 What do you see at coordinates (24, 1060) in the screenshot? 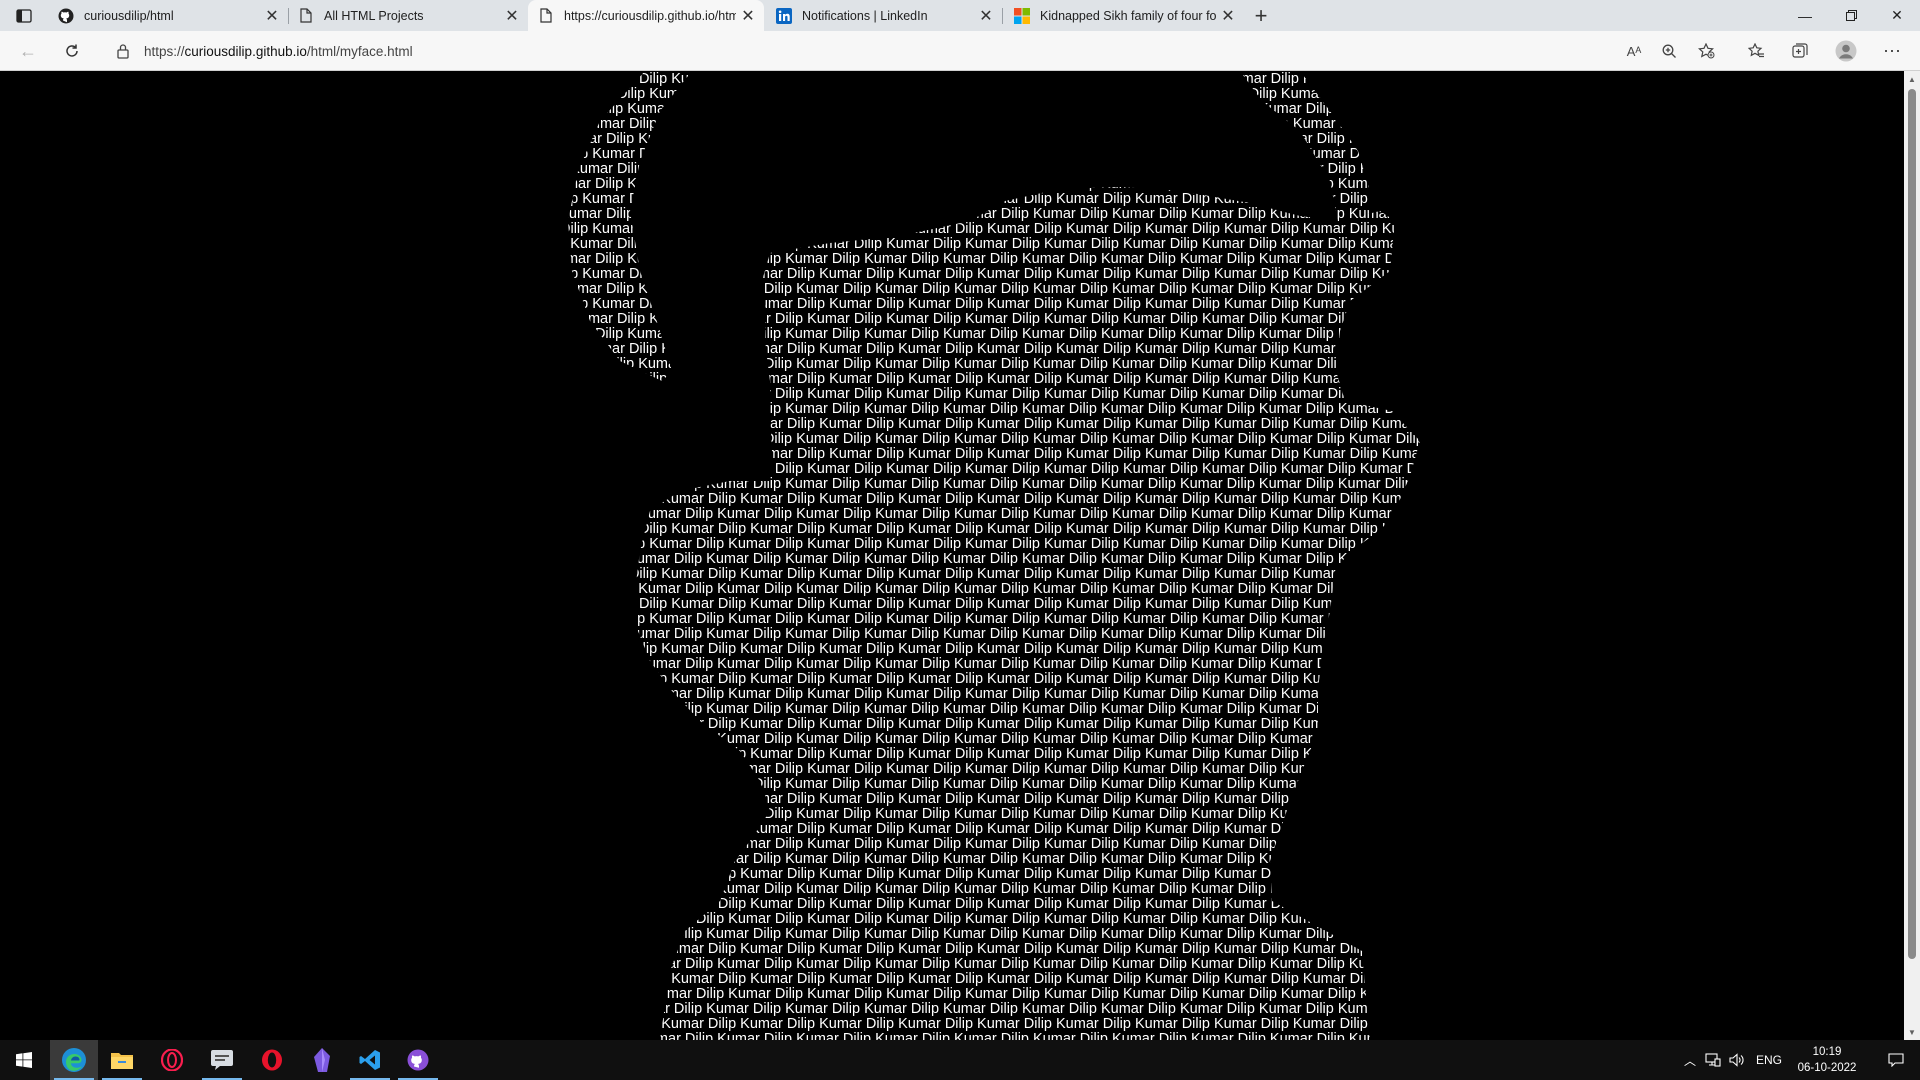
I see `start-button` at bounding box center [24, 1060].